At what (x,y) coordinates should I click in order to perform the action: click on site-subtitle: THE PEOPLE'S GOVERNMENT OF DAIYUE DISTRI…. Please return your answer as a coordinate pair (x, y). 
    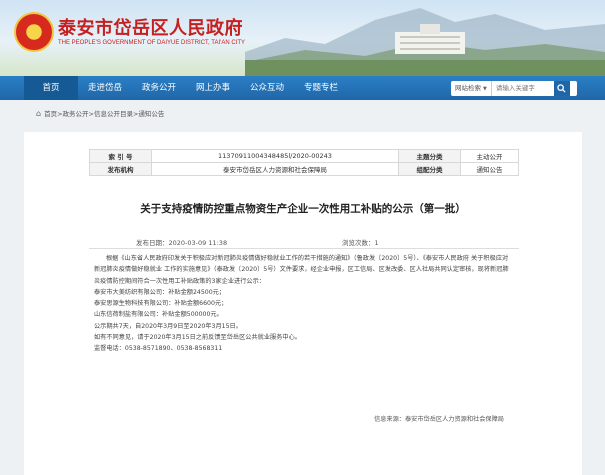
    Looking at the image, I should click on (151, 43).